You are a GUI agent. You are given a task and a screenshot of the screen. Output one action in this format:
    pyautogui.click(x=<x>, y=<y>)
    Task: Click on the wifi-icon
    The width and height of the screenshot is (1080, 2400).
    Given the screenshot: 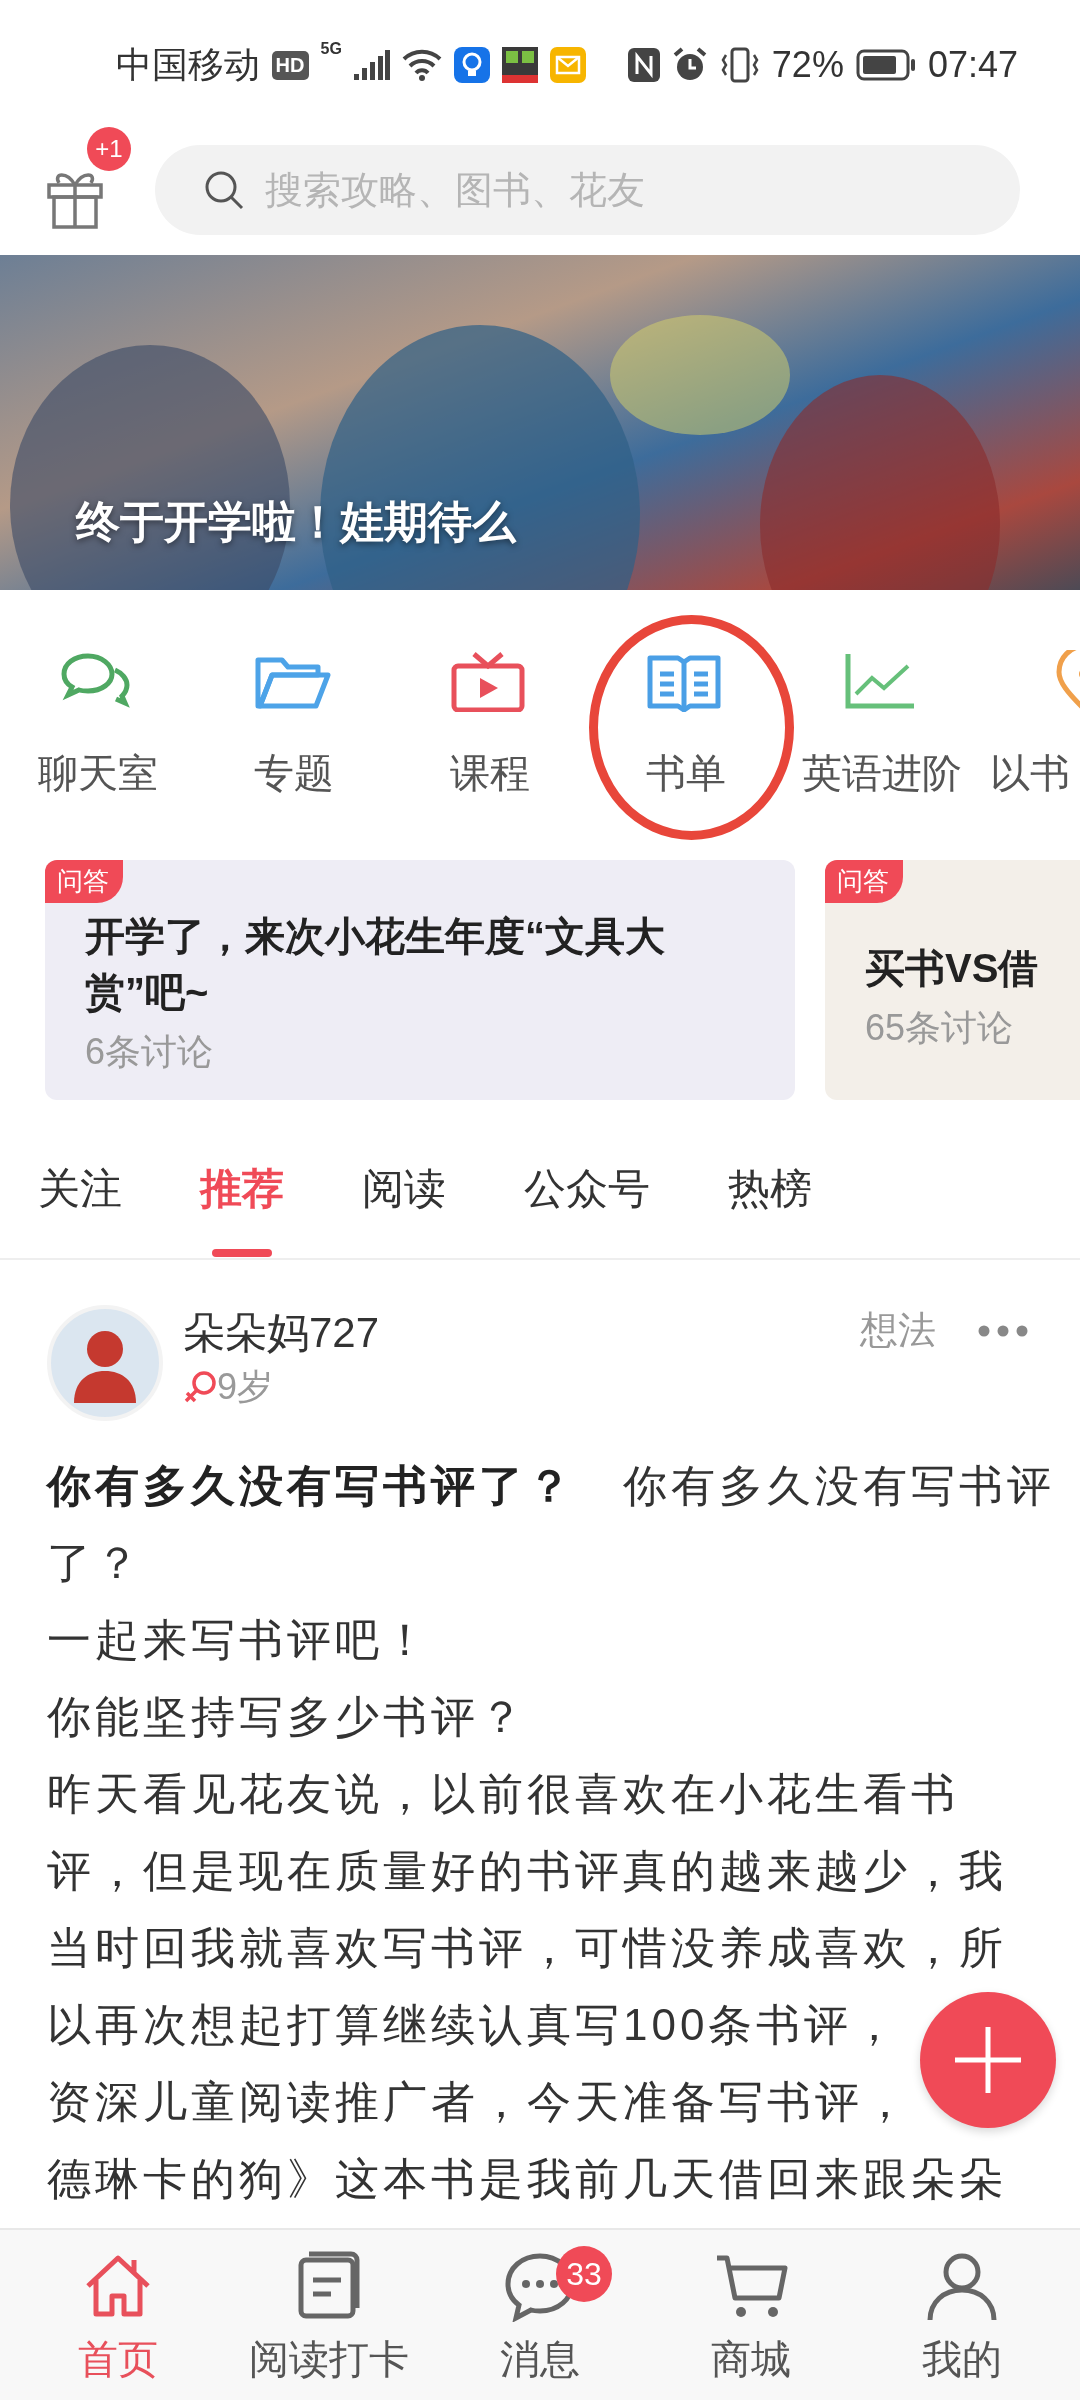 What is the action you would take?
    pyautogui.click(x=421, y=65)
    